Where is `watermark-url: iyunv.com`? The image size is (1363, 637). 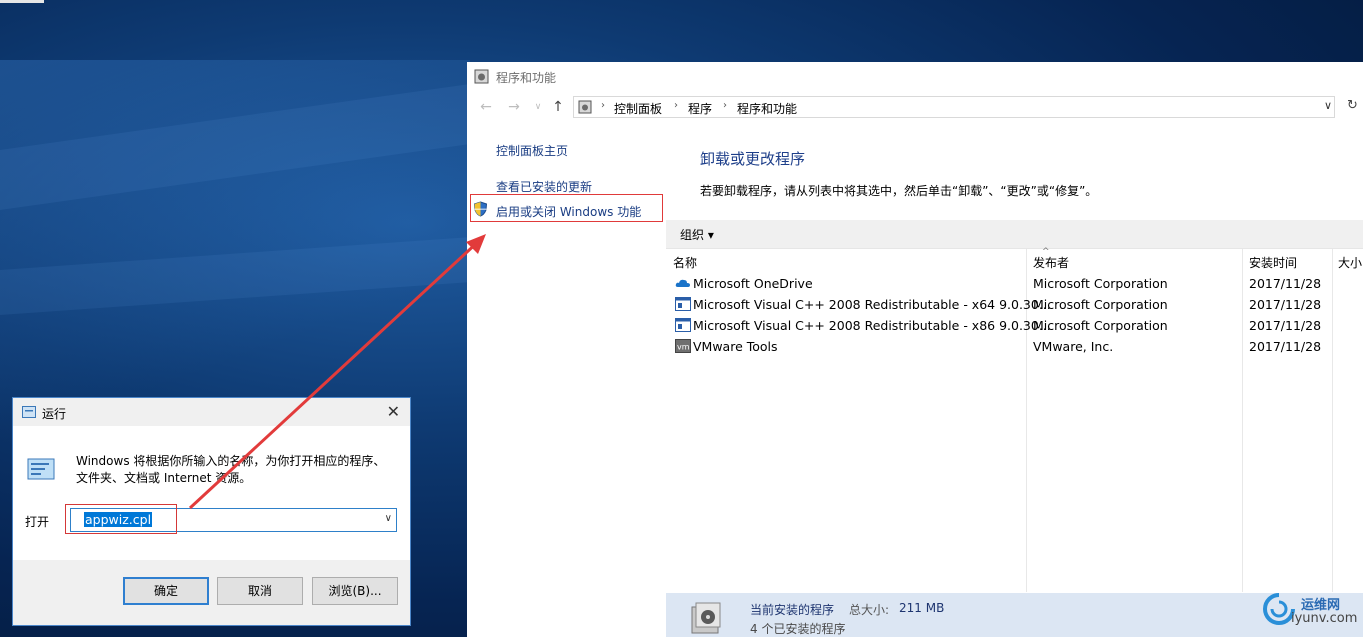
watermark-url: iyunv.com is located at coordinates (1324, 618).